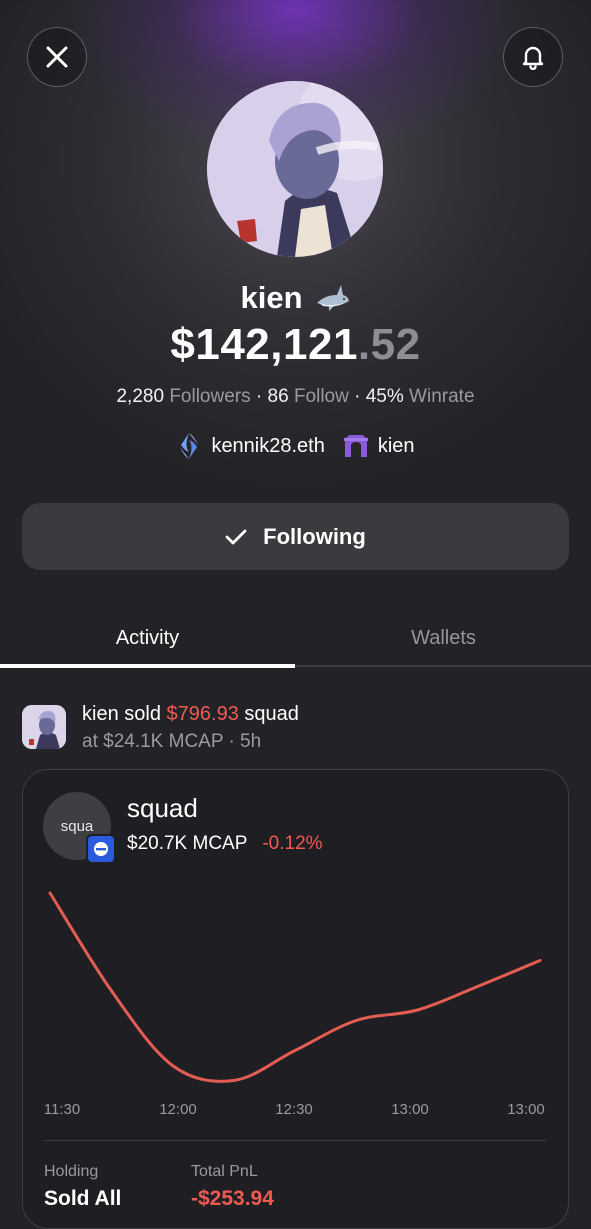 The image size is (591, 1229). Describe the element at coordinates (295, 169) in the screenshot. I see `profile-avatar` at that location.